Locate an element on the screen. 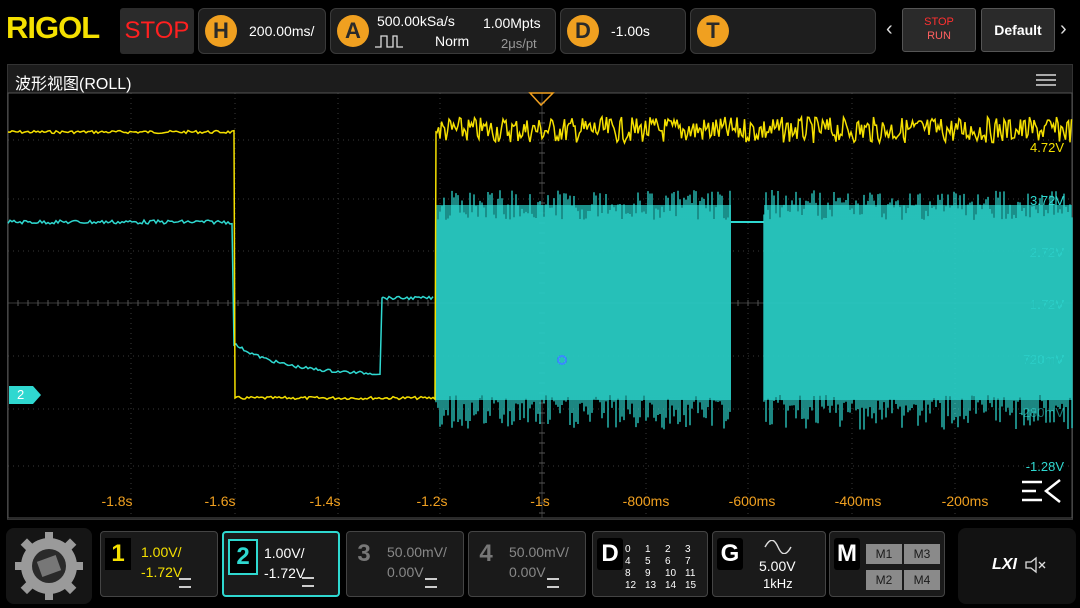 This screenshot has width=1080, height=608. digital-channel-1: 1 is located at coordinates (648, 549).